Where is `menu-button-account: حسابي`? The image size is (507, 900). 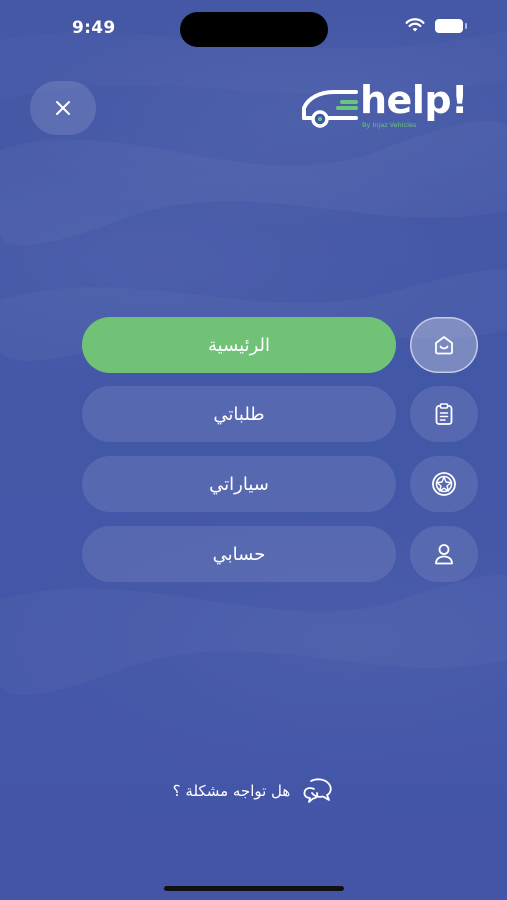
menu-button-account: حسابي is located at coordinates (239, 554).